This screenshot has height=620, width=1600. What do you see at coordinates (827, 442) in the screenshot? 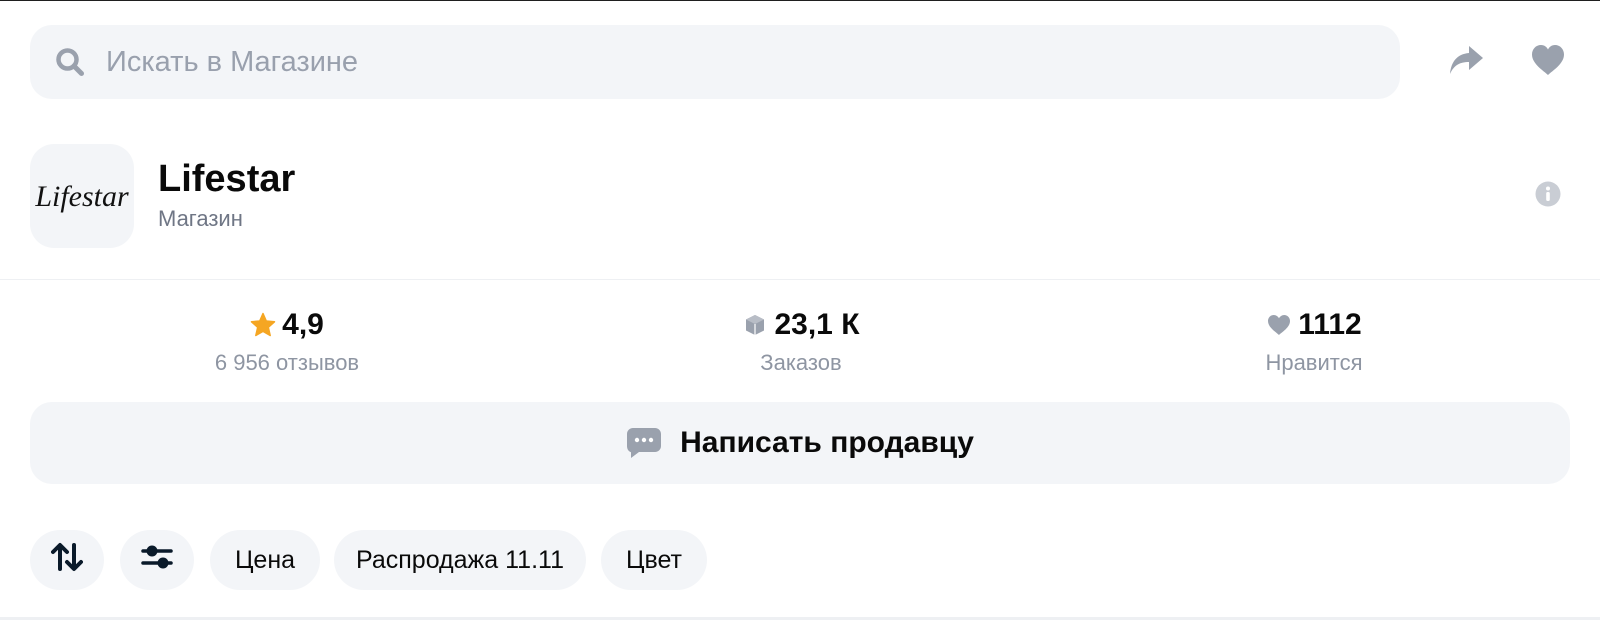
I see `write-seller-label: Написать продавцу` at bounding box center [827, 442].